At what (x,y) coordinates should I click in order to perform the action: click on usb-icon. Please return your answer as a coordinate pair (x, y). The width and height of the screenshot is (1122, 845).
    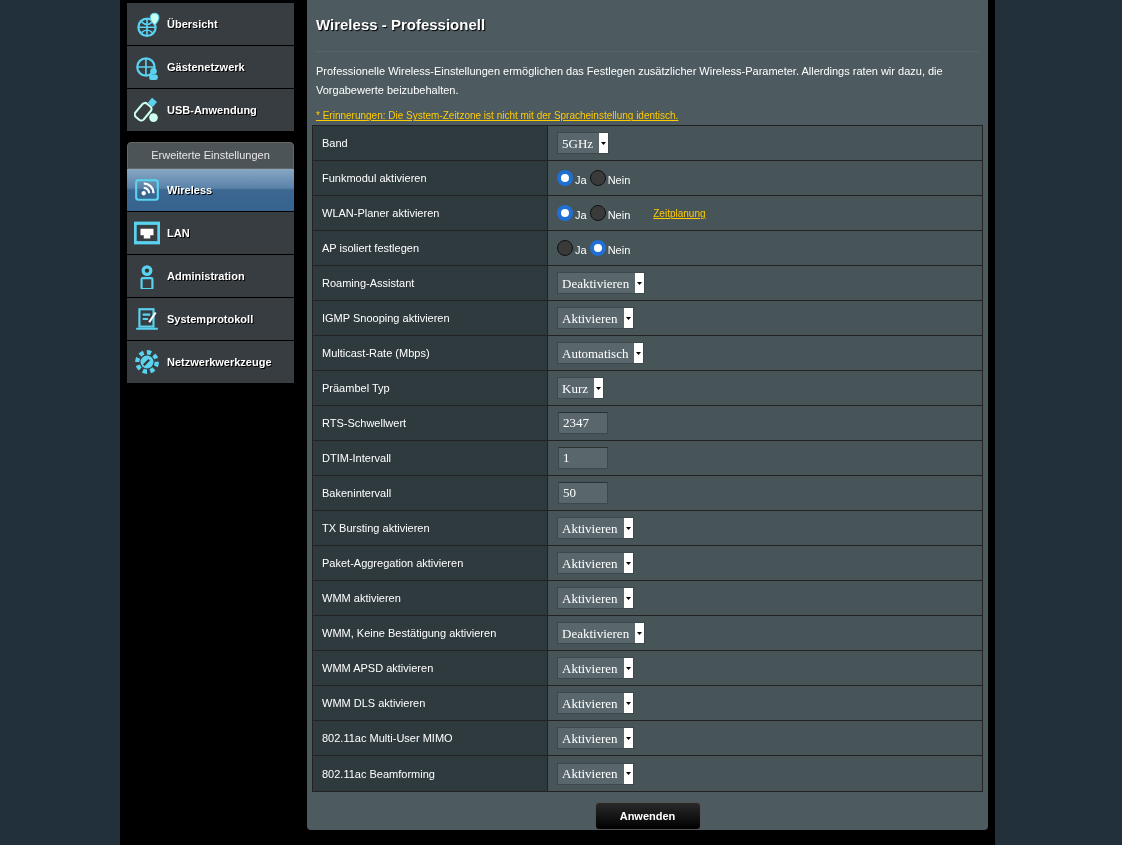
    Looking at the image, I should click on (147, 110).